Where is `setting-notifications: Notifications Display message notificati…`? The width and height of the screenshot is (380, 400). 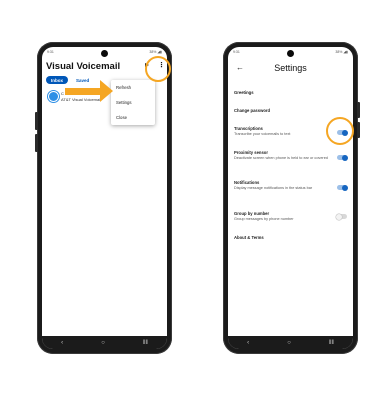 setting-notifications: Notifications Display message notificati… is located at coordinates (281, 185).